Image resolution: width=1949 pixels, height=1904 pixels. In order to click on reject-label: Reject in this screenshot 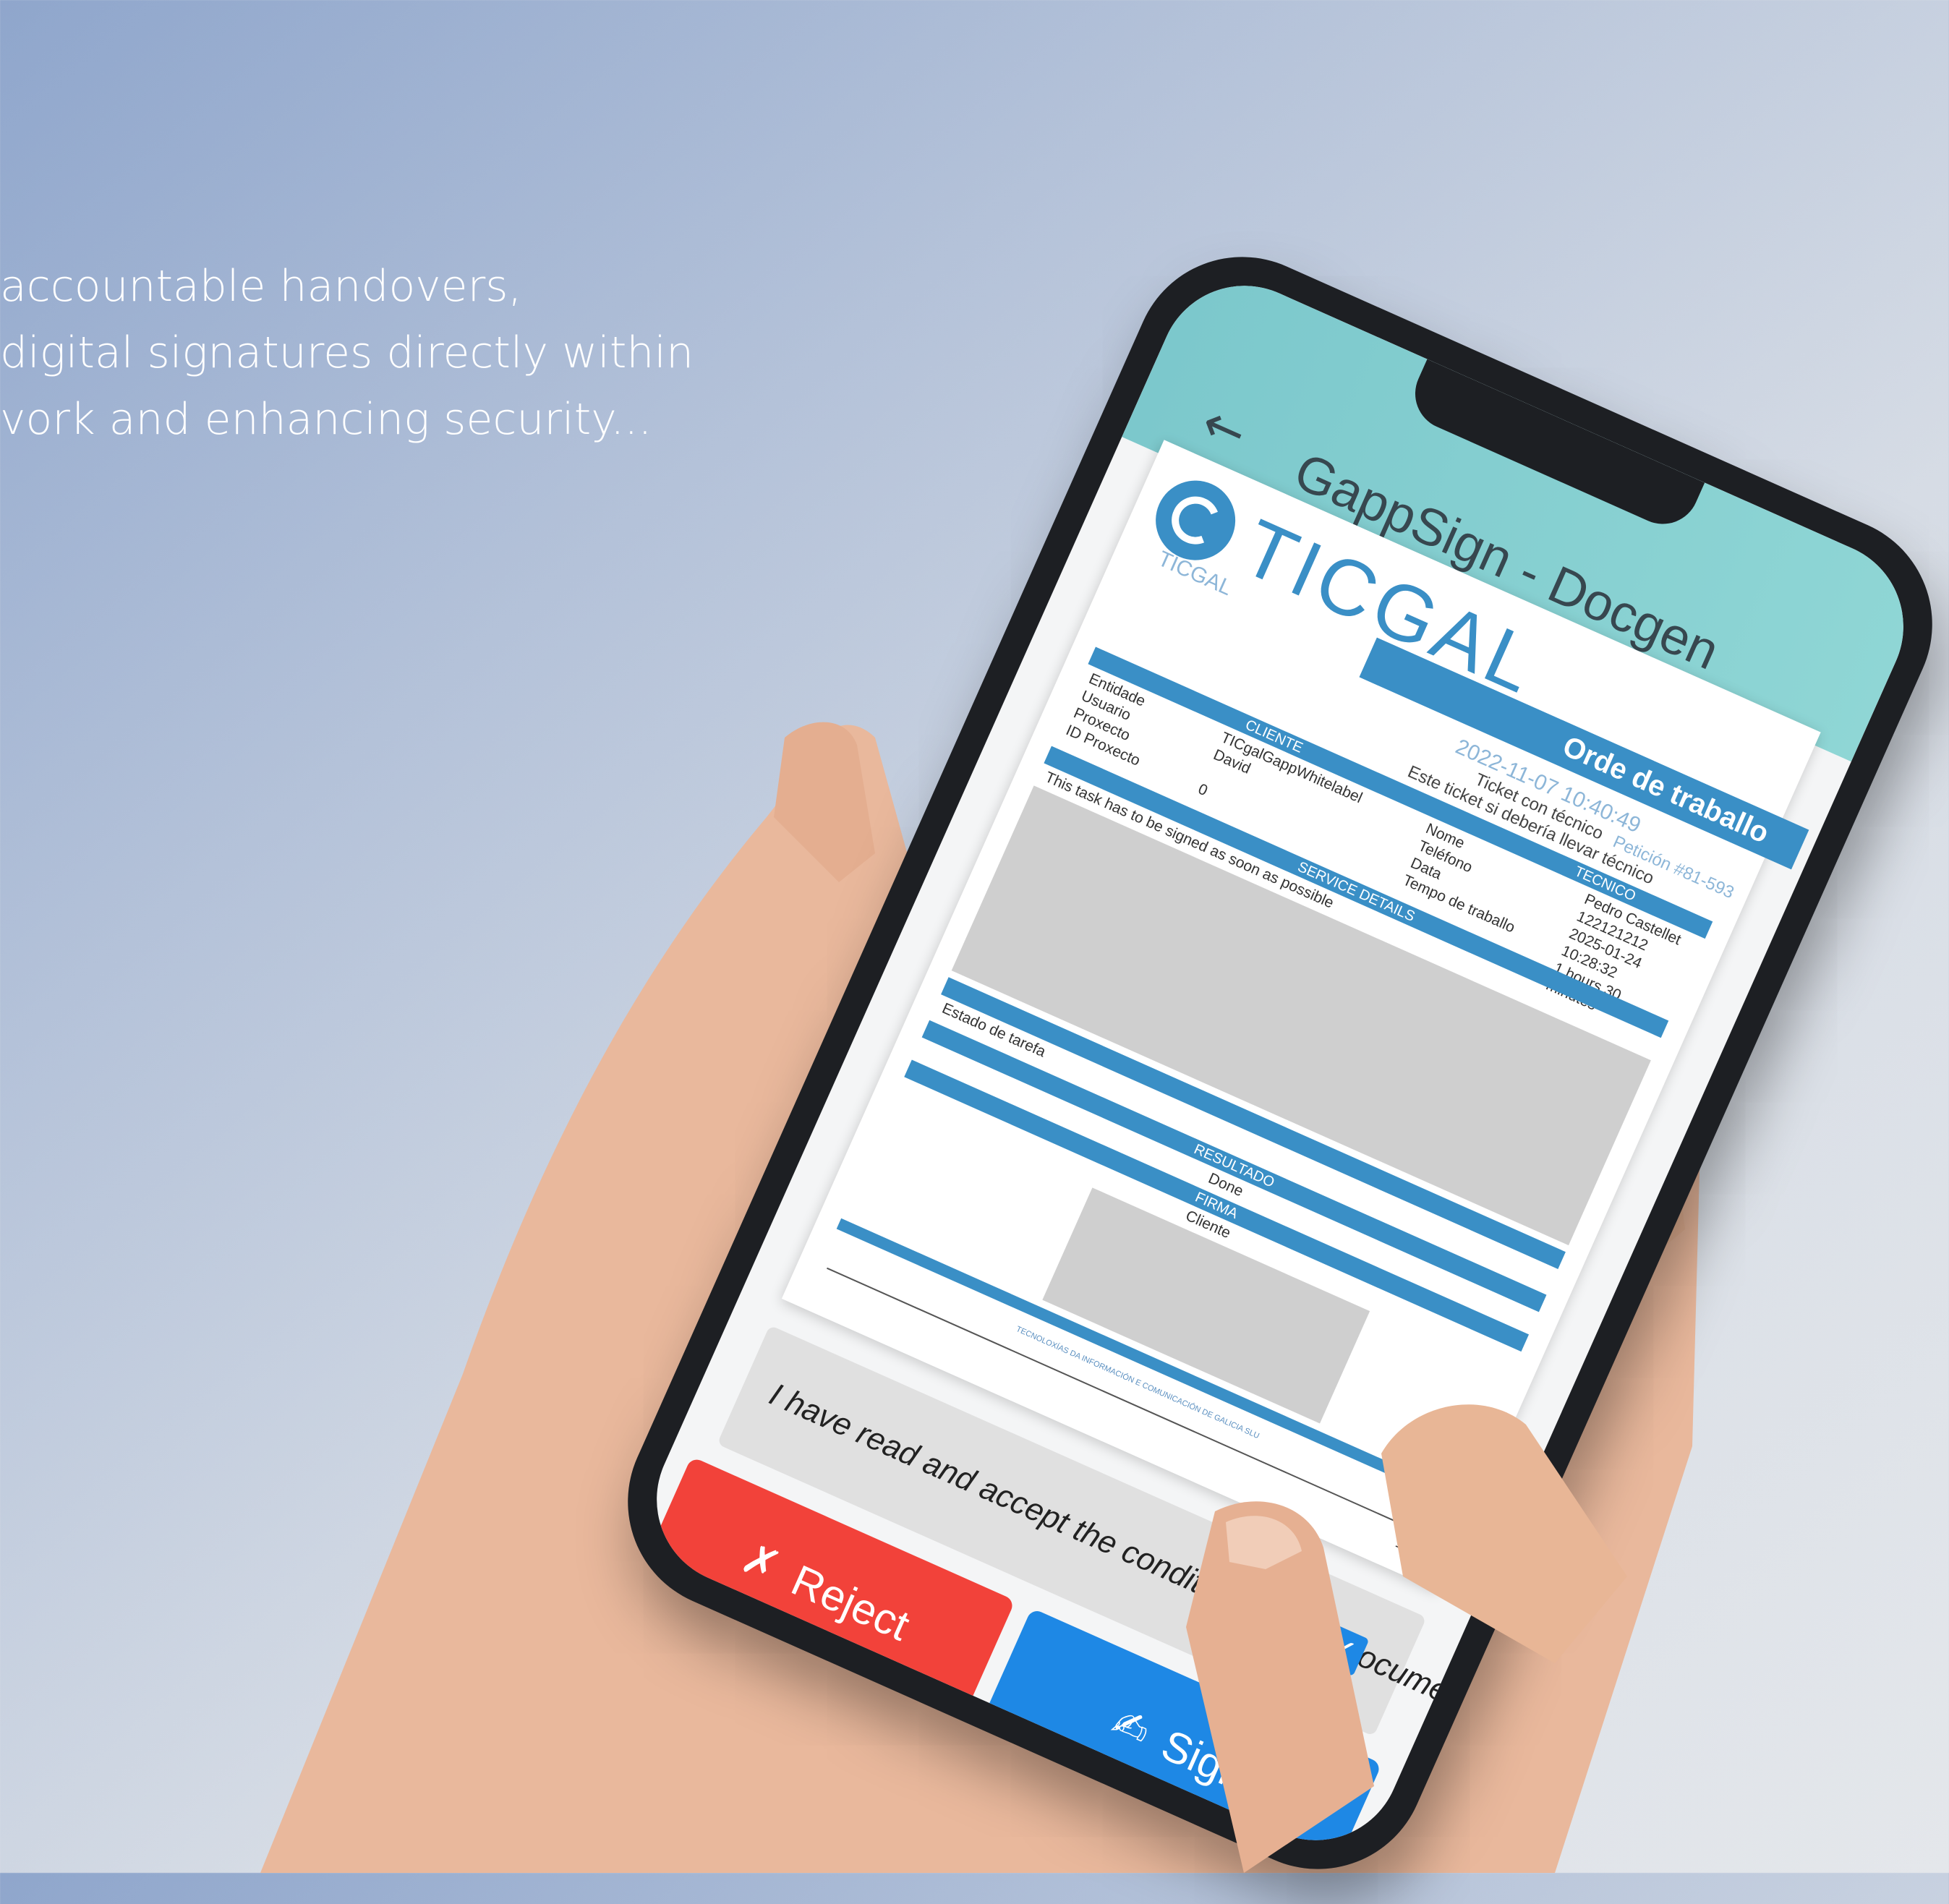, I will do `click(851, 1602)`.